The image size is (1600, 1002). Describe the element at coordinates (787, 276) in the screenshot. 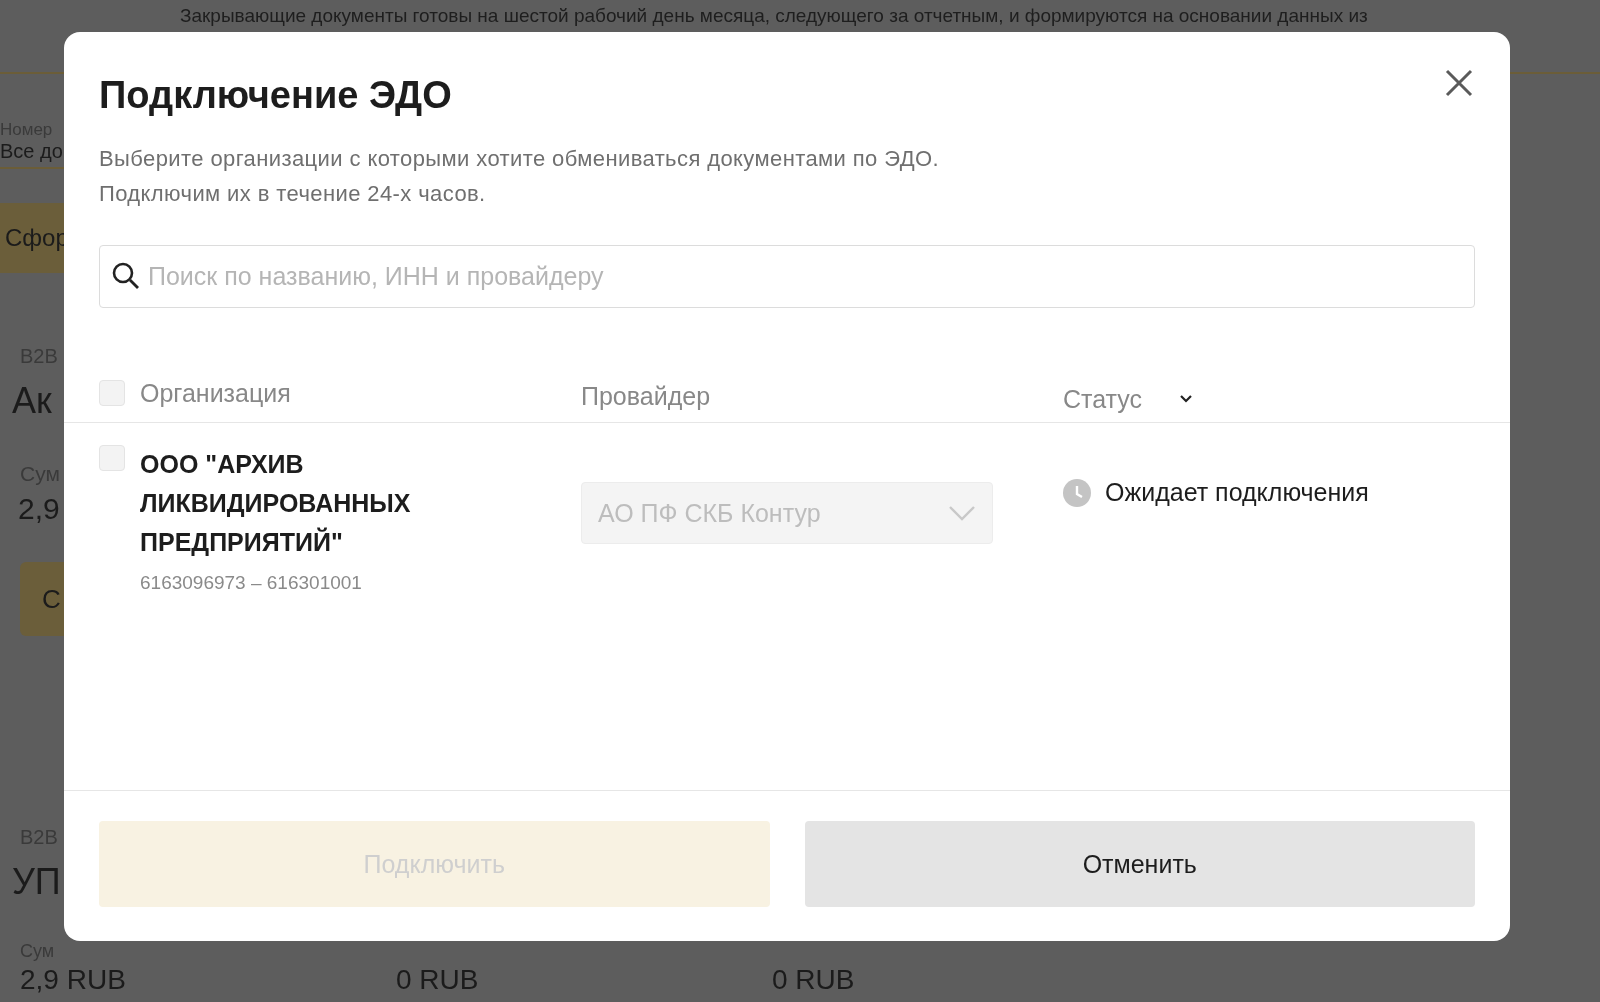

I see `search-field: Поиск по названию, ИНН и провайдеру` at that location.